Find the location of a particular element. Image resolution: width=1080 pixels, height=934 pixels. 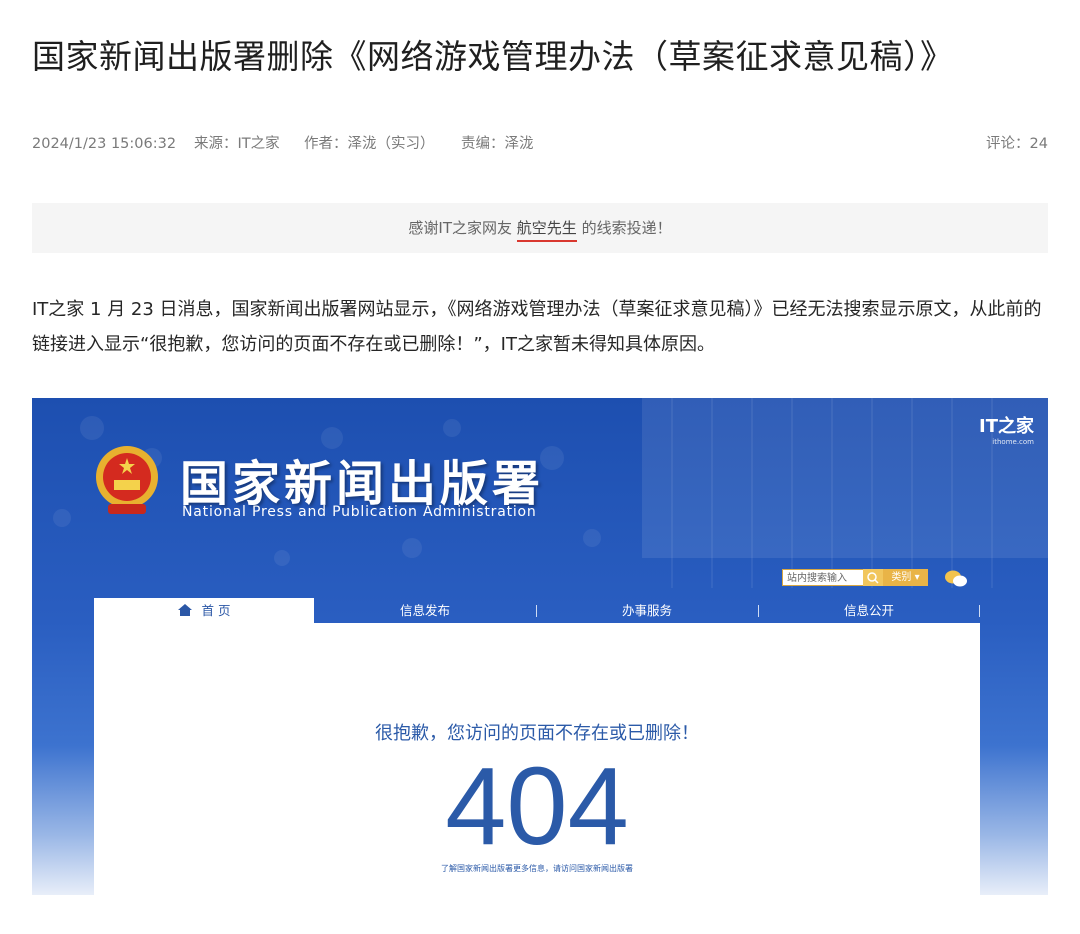

nav-divider is located at coordinates (979, 611).